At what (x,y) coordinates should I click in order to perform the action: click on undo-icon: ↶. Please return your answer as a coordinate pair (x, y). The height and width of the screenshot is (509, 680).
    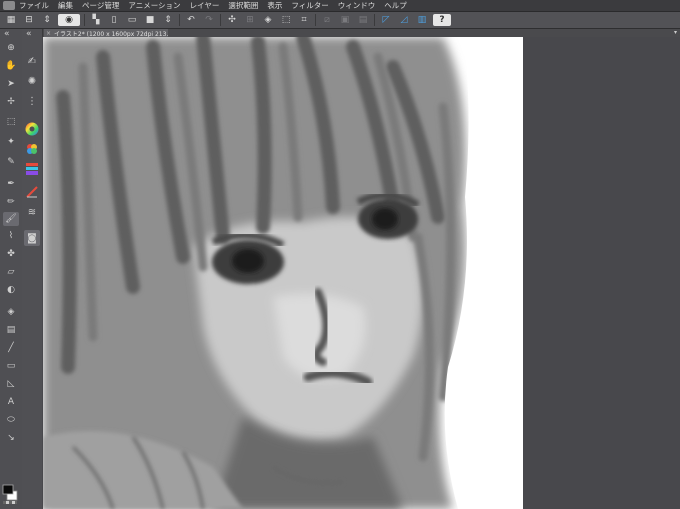
    Looking at the image, I should click on (191, 20).